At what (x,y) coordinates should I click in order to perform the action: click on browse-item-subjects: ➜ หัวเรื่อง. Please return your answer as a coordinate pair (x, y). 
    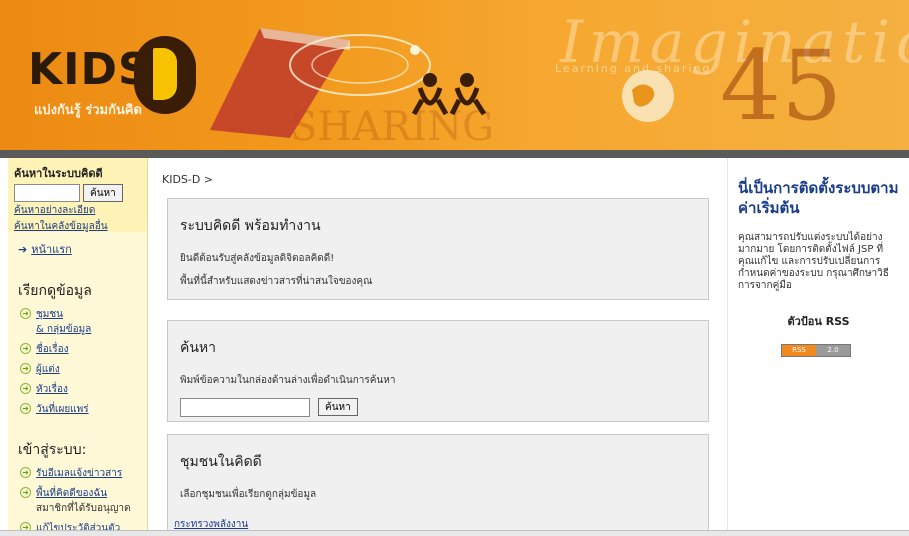
    Looking at the image, I should click on (83, 389).